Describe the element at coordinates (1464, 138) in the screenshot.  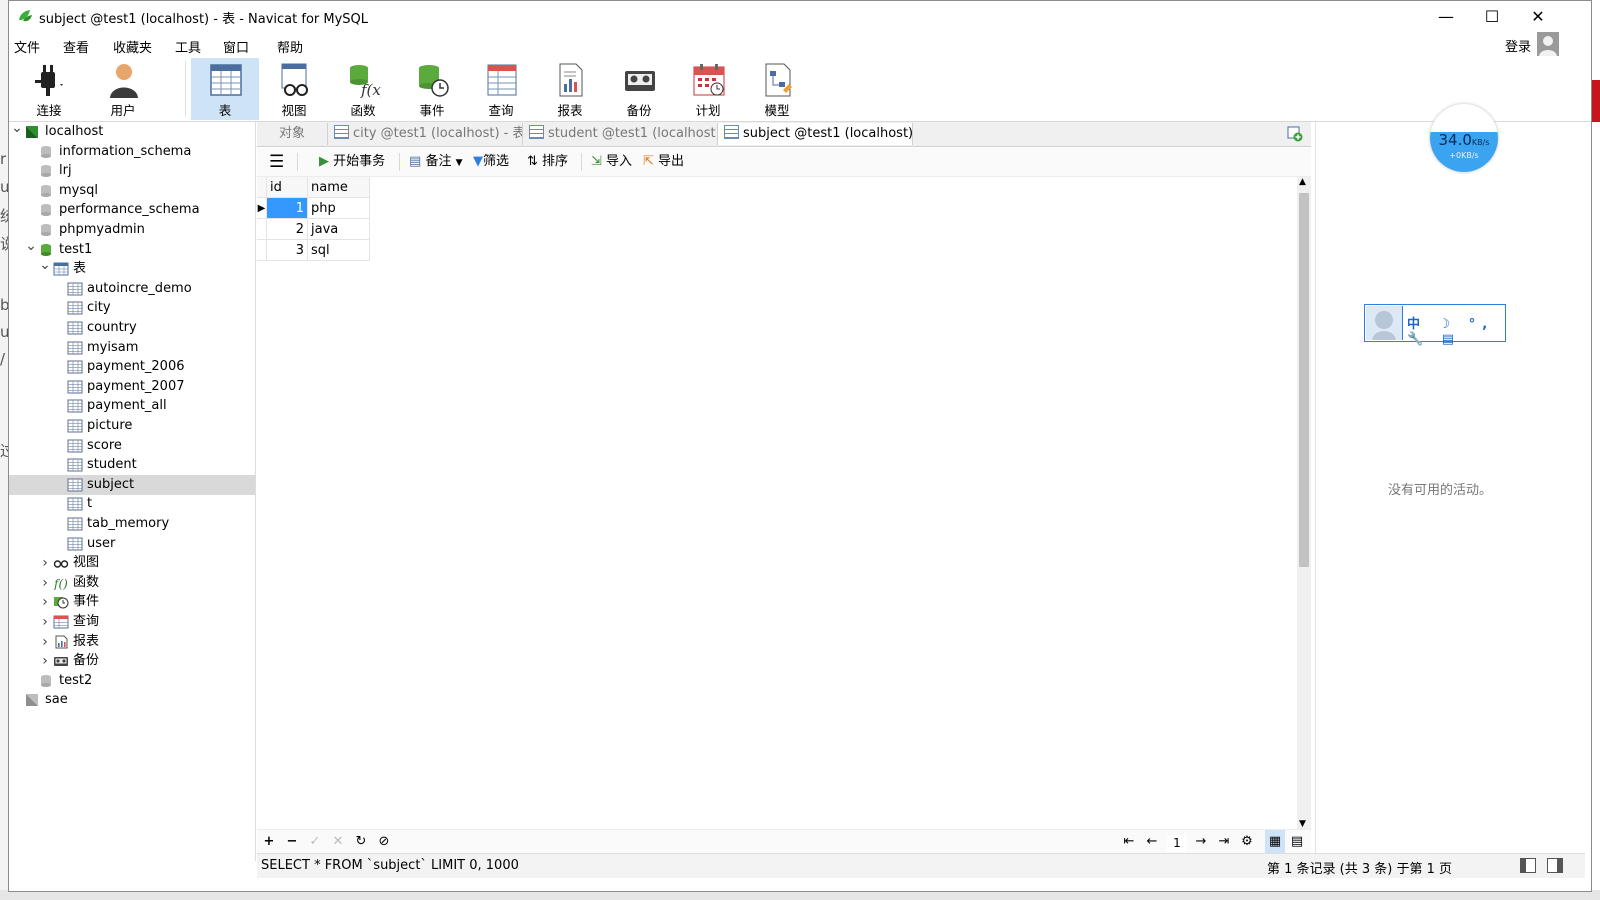
I see `network-speed-widget: 34.0KB/s +0KB/s` at that location.